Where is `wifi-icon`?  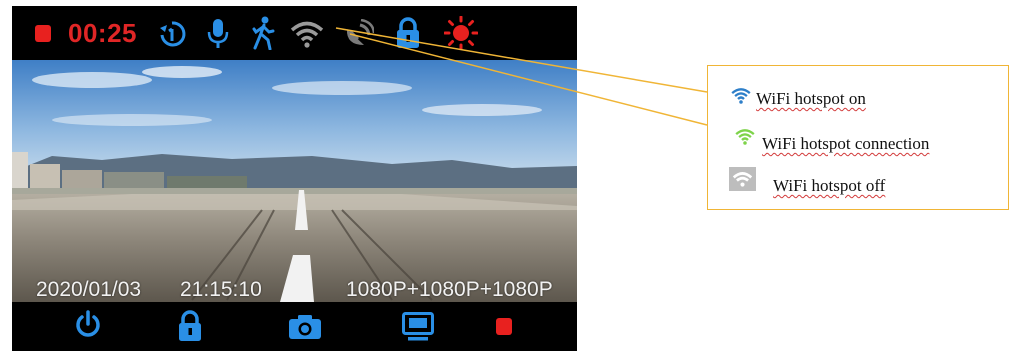 wifi-icon is located at coordinates (307, 34).